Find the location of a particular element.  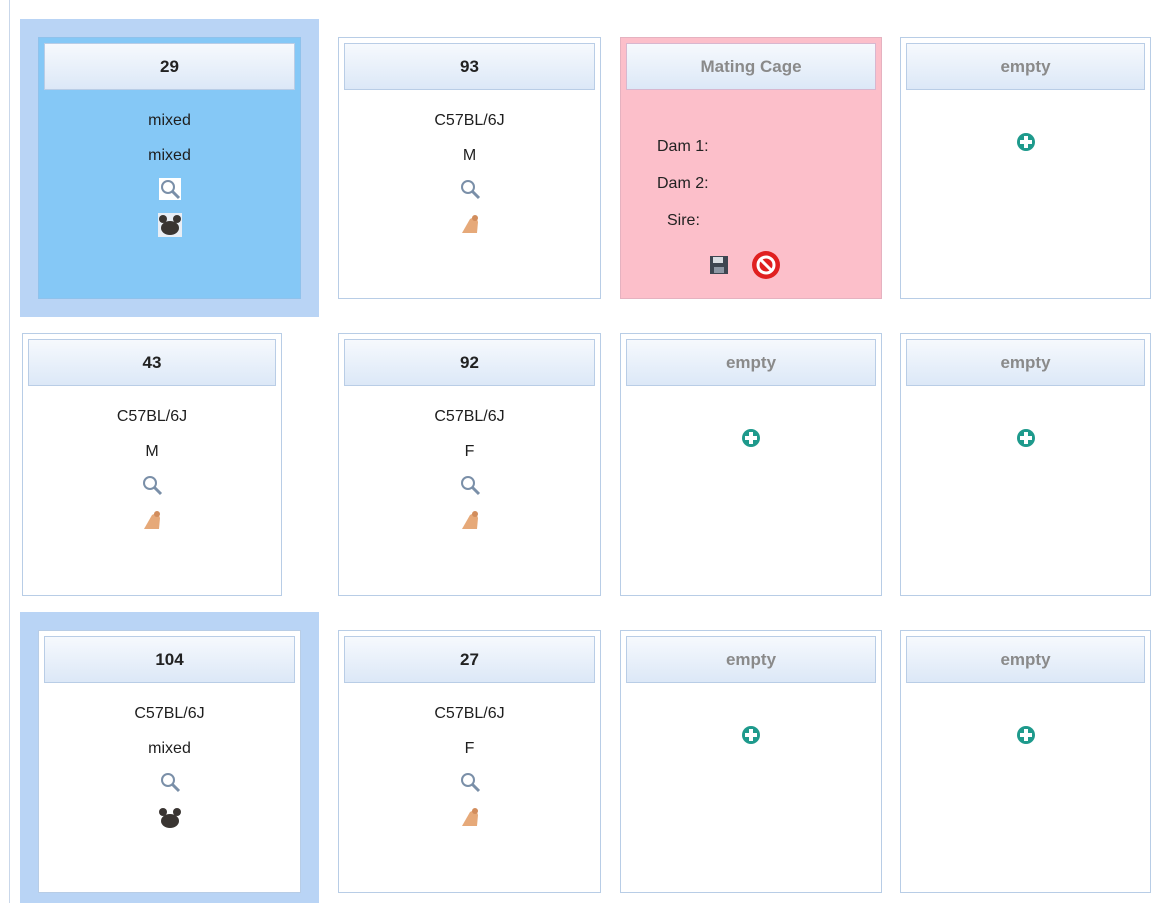

dam2-label: Dam 2: is located at coordinates (683, 183).